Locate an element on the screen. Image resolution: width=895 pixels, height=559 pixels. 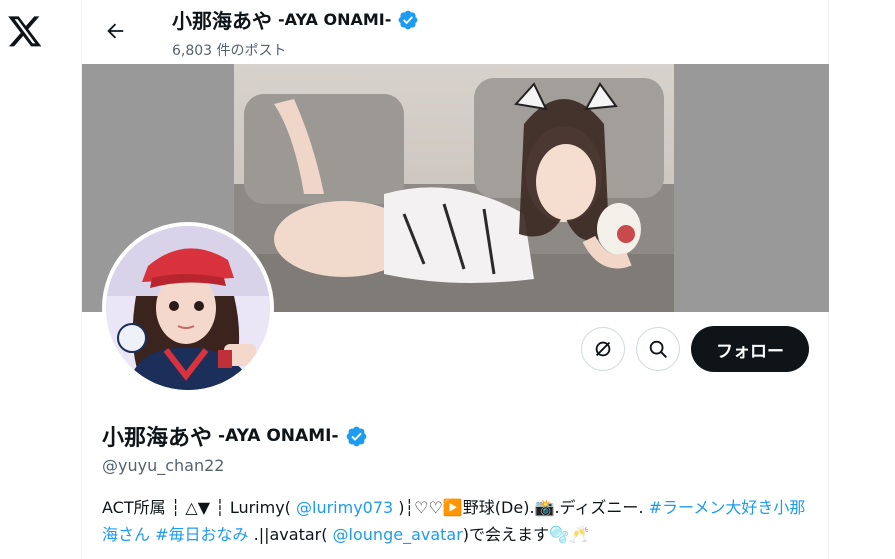
profile-name-suffix: -AYA ONAMI- is located at coordinates (278, 436).